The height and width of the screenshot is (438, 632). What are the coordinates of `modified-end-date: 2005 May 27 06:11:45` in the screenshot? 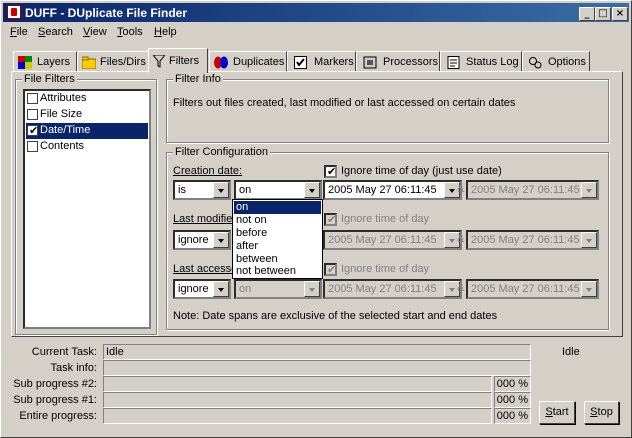 It's located at (532, 240).